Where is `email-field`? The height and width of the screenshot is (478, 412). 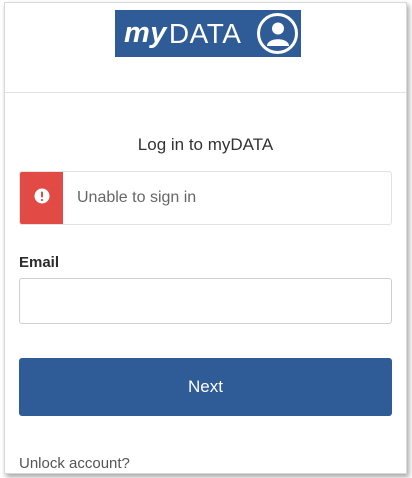
email-field is located at coordinates (205, 301).